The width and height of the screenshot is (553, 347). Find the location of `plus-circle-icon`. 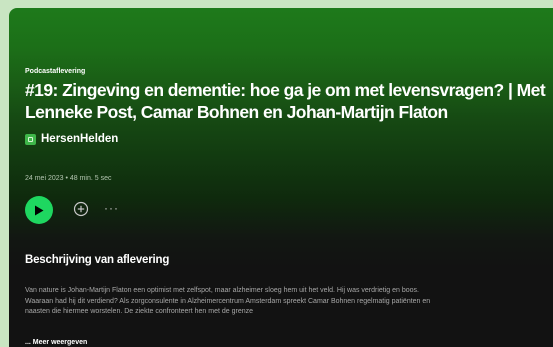

plus-circle-icon is located at coordinates (81, 209).